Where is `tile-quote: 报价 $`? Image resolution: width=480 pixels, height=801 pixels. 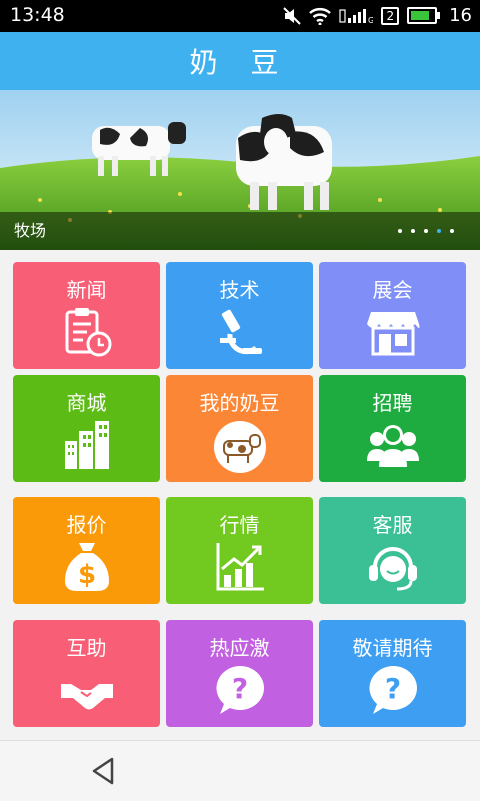
tile-quote: 报价 $ is located at coordinates (86, 550).